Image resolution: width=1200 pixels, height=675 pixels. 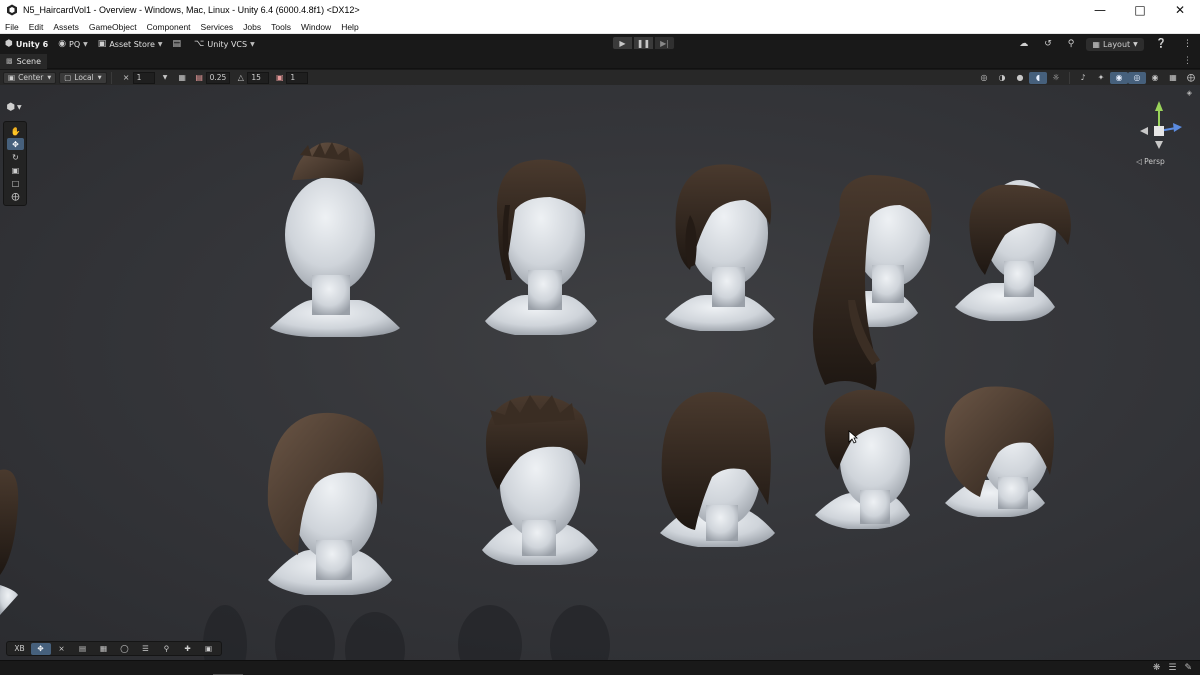 I want to click on cube-menu-icon: ⬢ ▼, so click(x=14, y=107).